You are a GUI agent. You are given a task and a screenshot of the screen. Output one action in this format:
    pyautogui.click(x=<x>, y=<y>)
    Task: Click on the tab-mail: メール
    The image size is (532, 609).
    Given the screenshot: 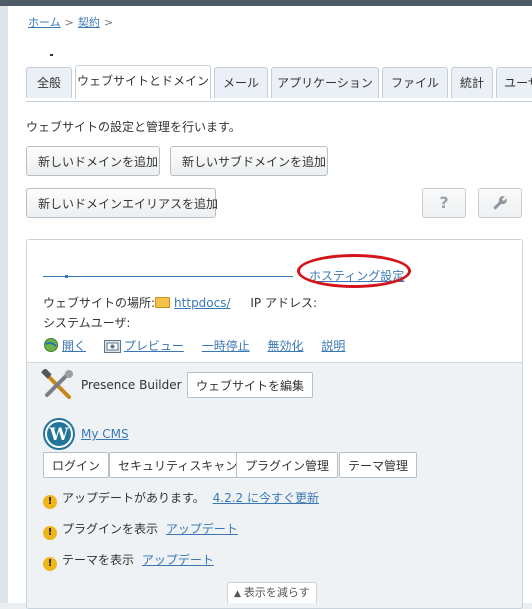 What is the action you would take?
    pyautogui.click(x=241, y=82)
    